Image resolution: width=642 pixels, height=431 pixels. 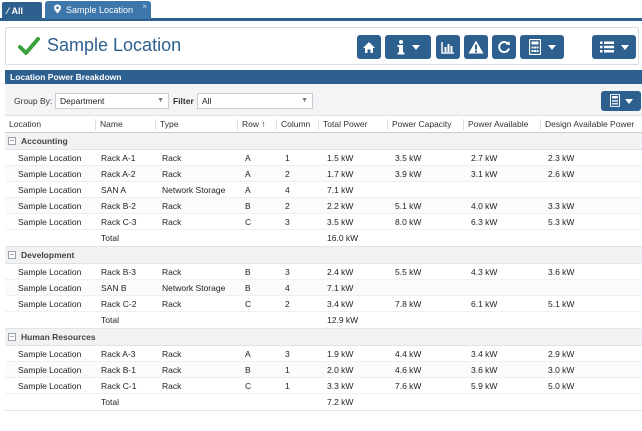 What do you see at coordinates (323, 337) in the screenshot?
I see `group-row: − Human Resources` at bounding box center [323, 337].